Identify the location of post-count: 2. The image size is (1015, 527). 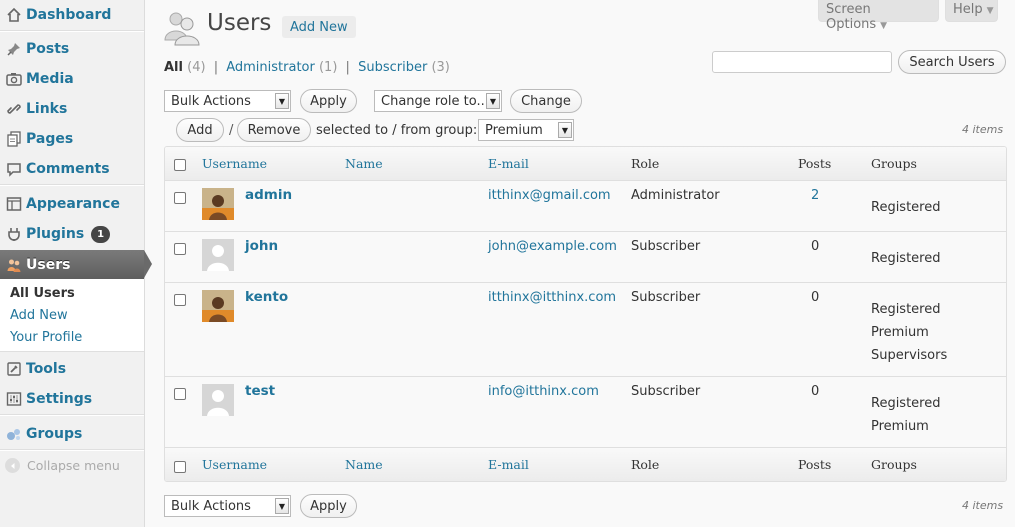
(815, 195).